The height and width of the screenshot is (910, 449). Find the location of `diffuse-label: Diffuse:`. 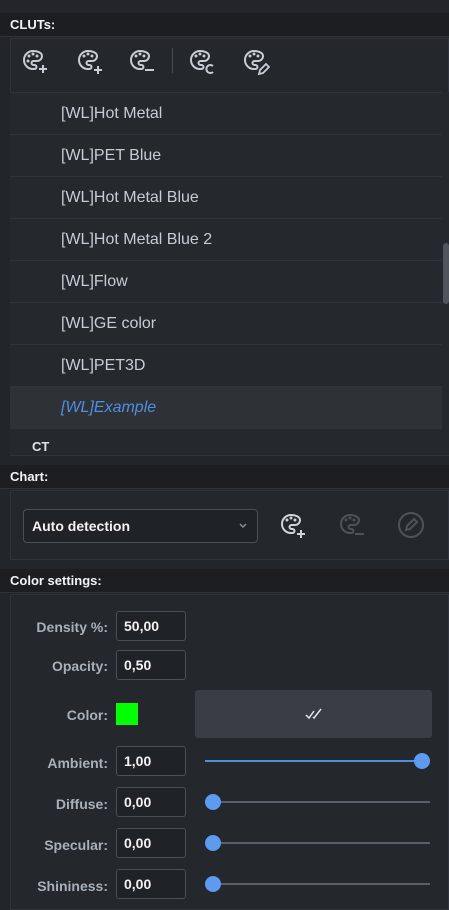

diffuse-label: Diffuse: is located at coordinates (81, 804).